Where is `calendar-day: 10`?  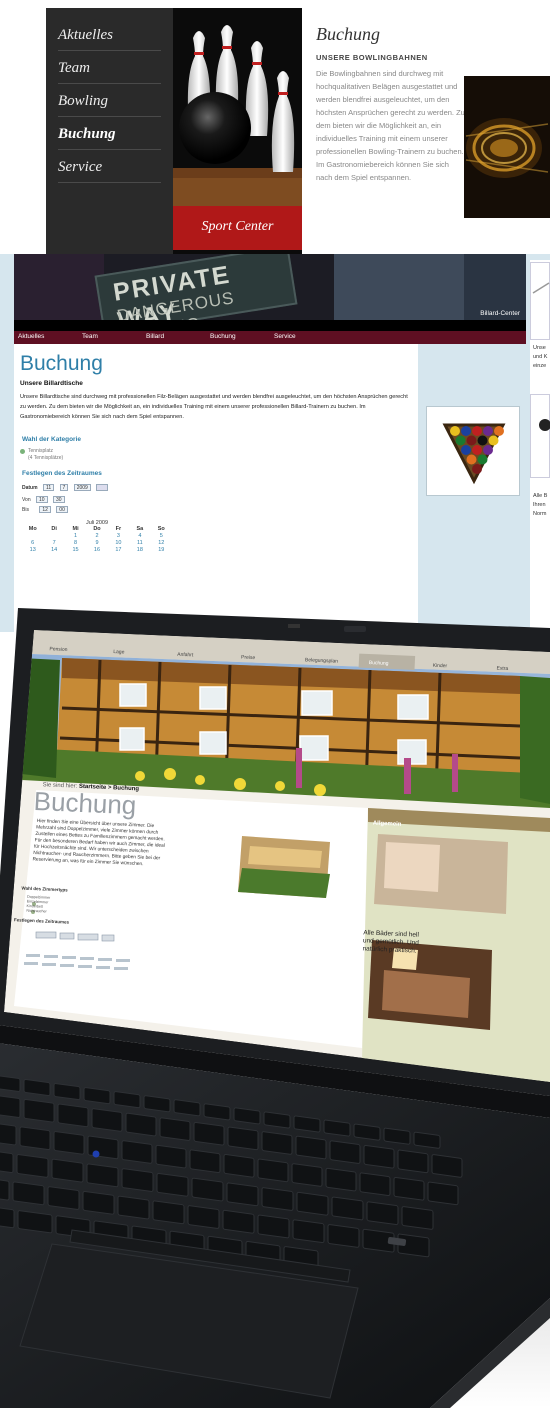 calendar-day: 10 is located at coordinates (118, 543).